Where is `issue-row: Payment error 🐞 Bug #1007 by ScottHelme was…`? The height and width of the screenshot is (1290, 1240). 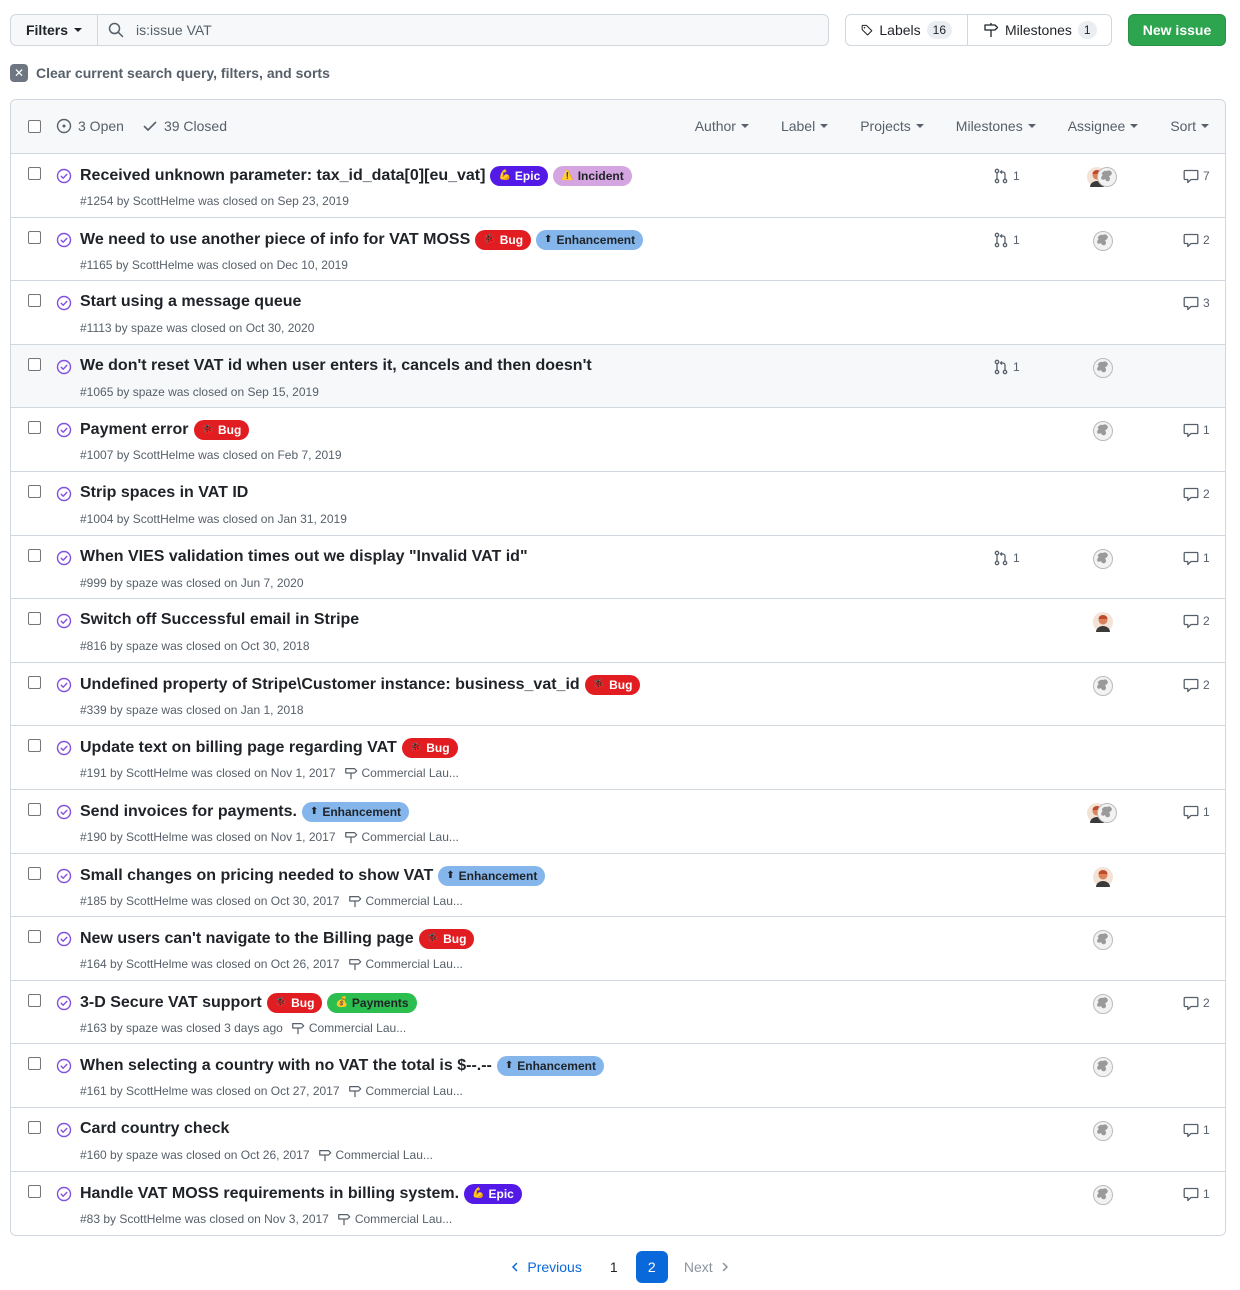
issue-row: Payment error 🐞 Bug #1007 by ScottHelme was… is located at coordinates (618, 440).